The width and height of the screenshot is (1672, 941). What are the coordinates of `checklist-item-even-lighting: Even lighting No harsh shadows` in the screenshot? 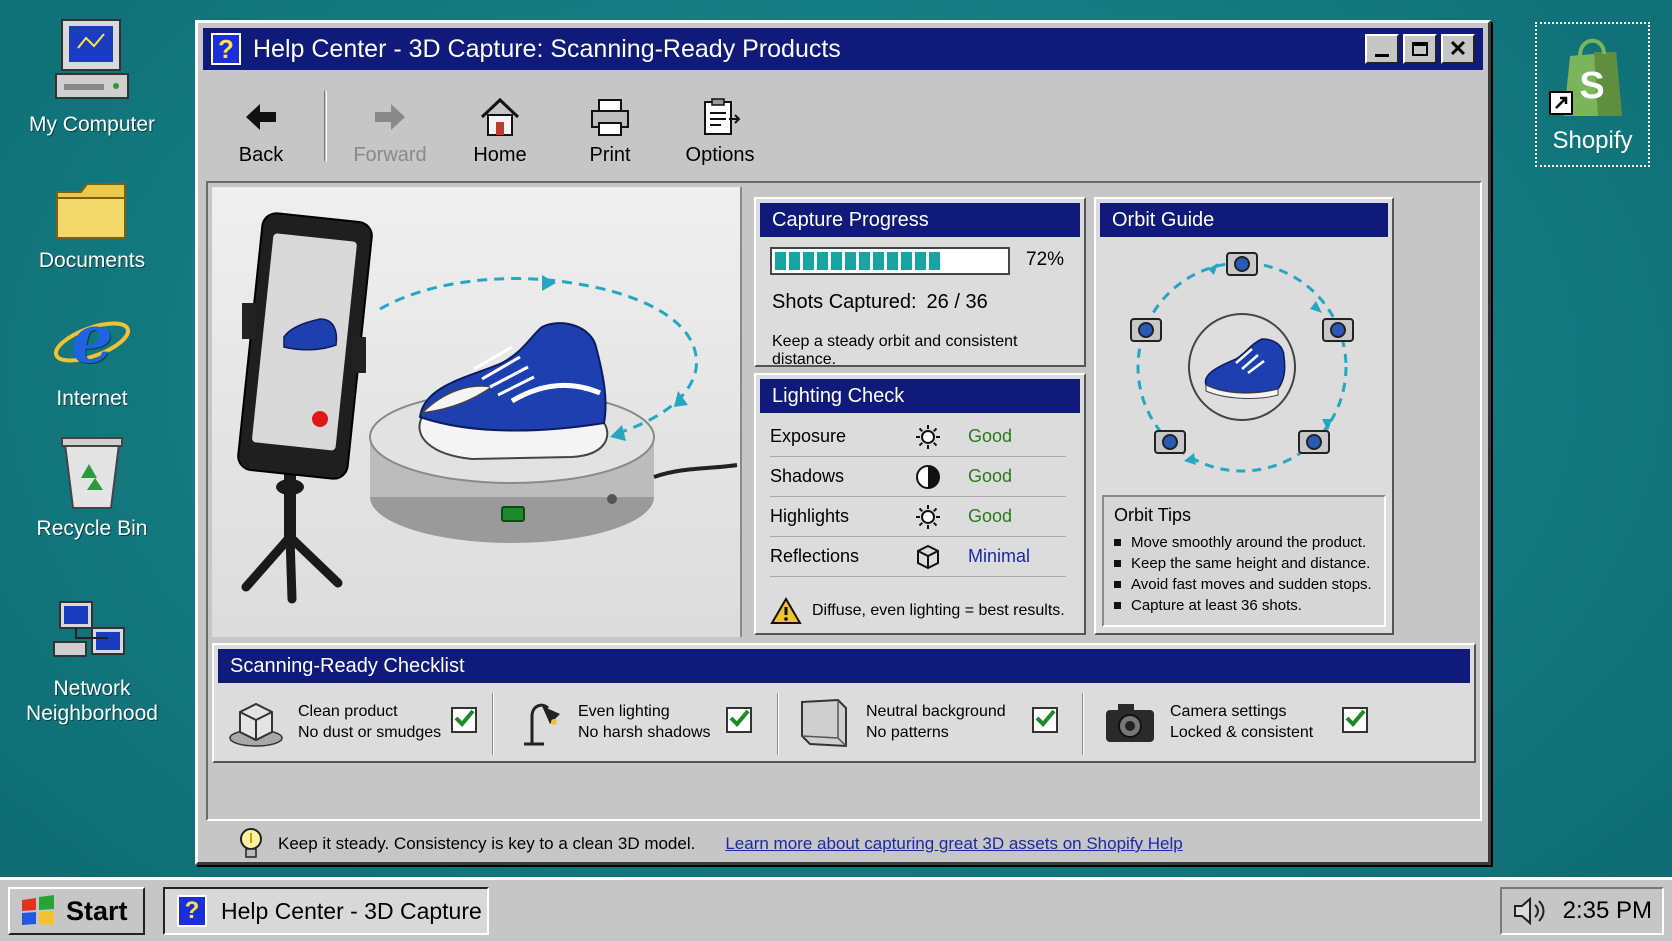 It's located at (612, 722).